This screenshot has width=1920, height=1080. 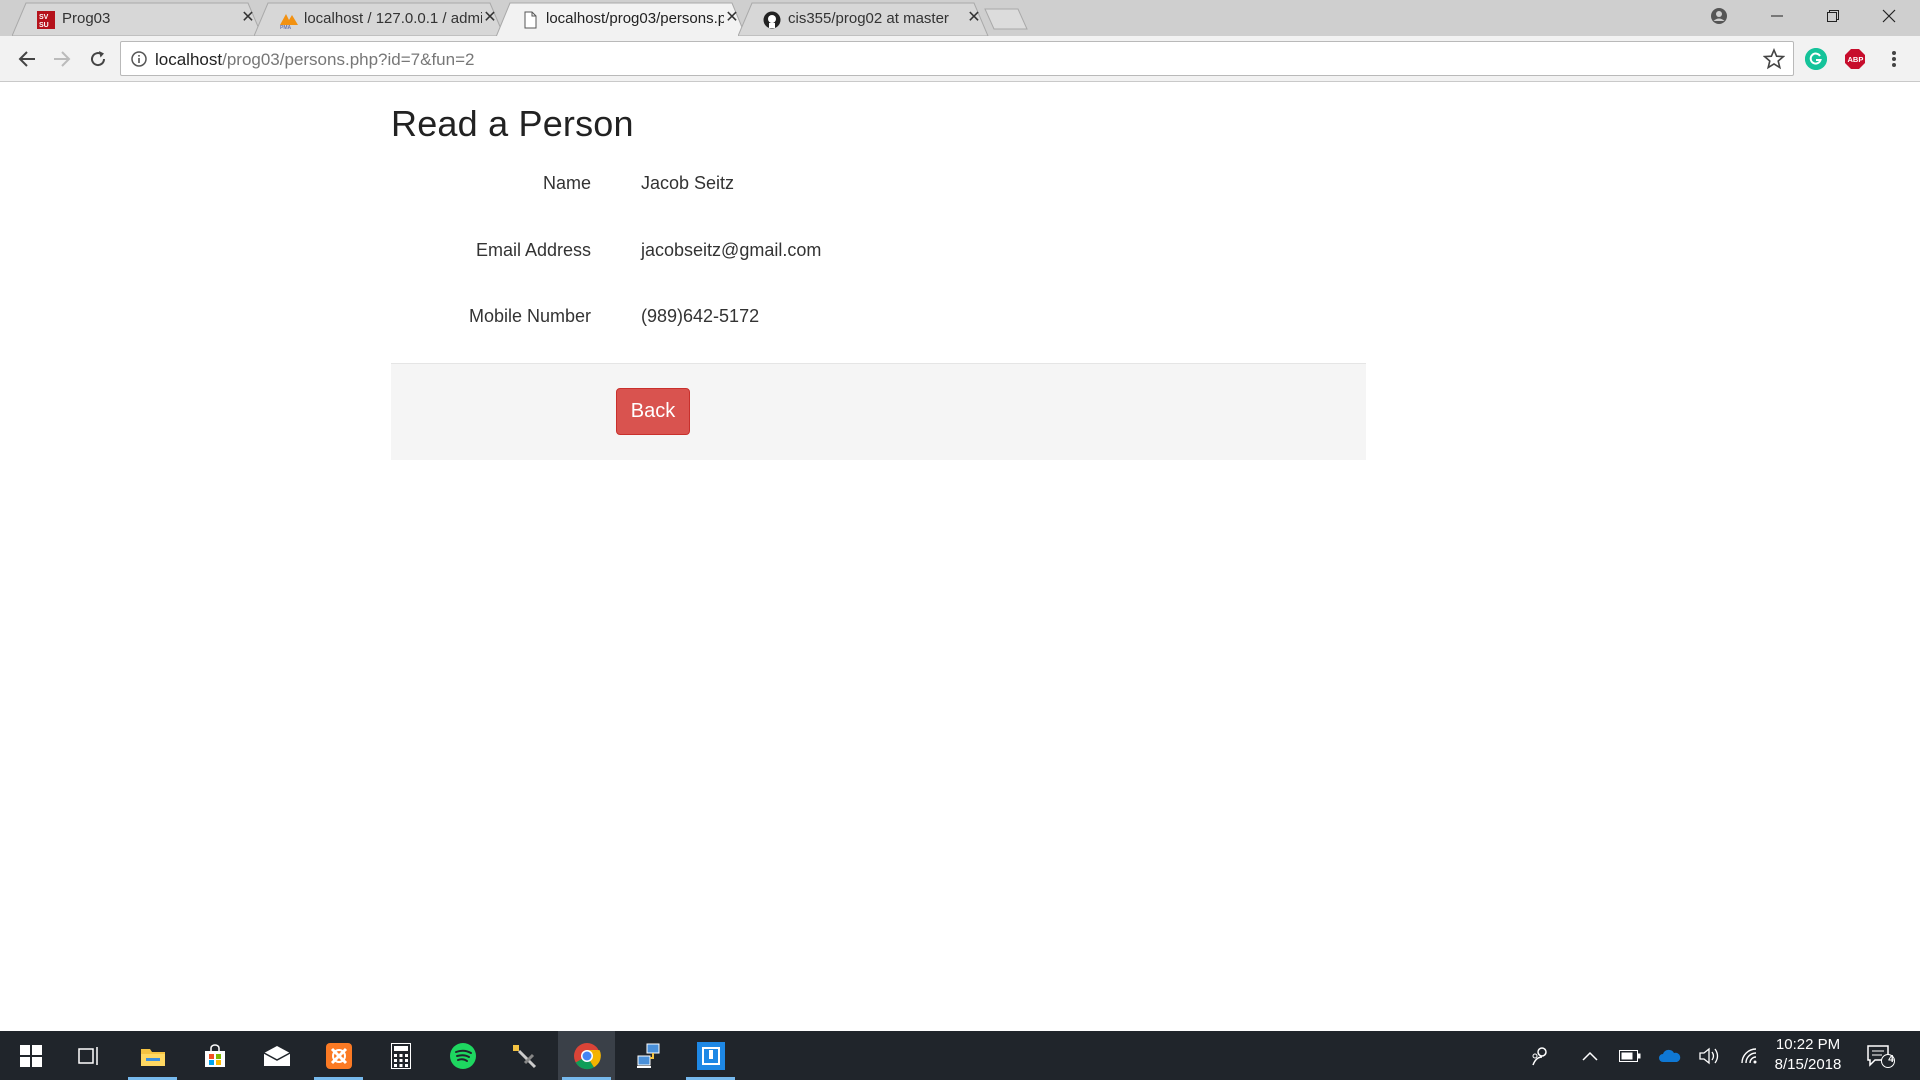 I want to click on form-actions: Back, so click(x=878, y=411).